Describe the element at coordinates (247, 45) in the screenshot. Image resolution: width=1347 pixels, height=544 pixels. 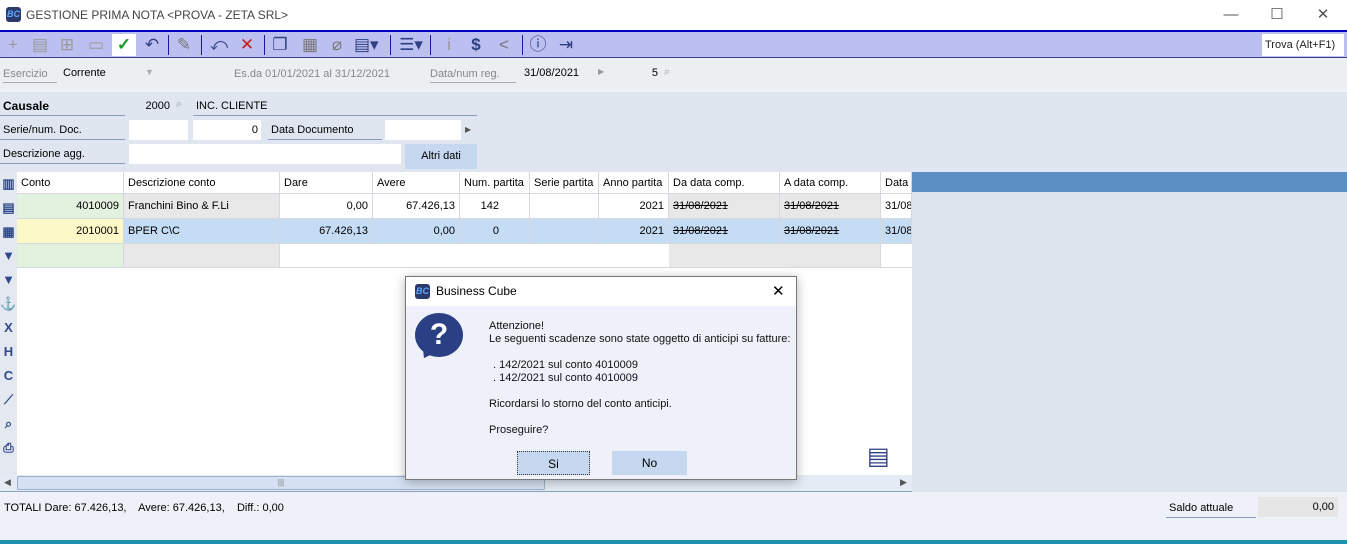
I see `delete-icon: ✕` at that location.